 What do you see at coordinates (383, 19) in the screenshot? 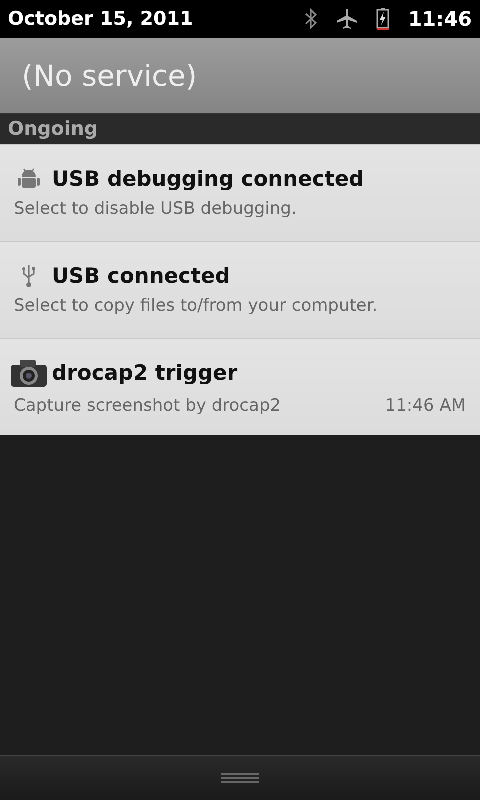
I see `battery-charging-icon` at bounding box center [383, 19].